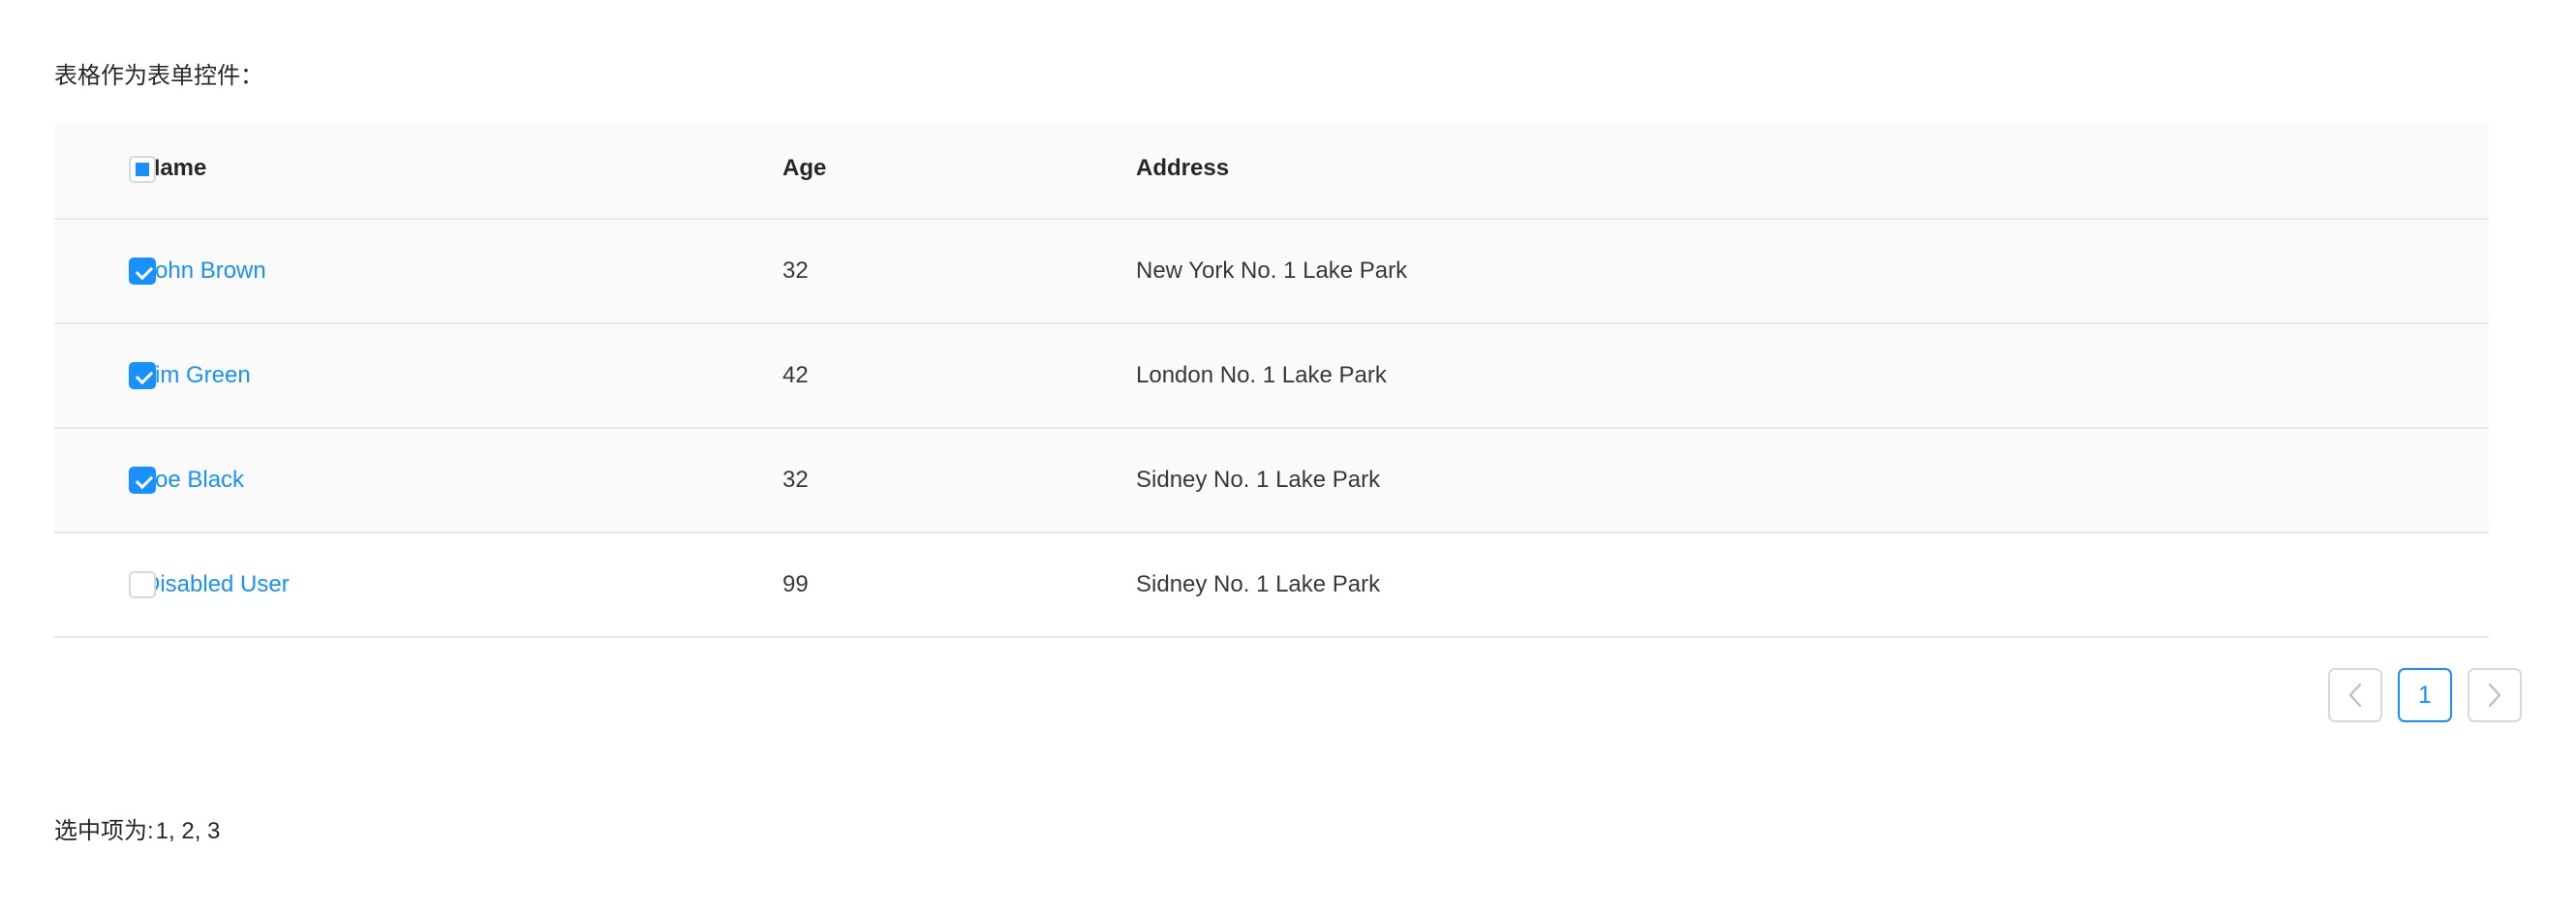 The image size is (2576, 912). Describe the element at coordinates (193, 480) in the screenshot. I see `row-name-link: Joe Black` at that location.